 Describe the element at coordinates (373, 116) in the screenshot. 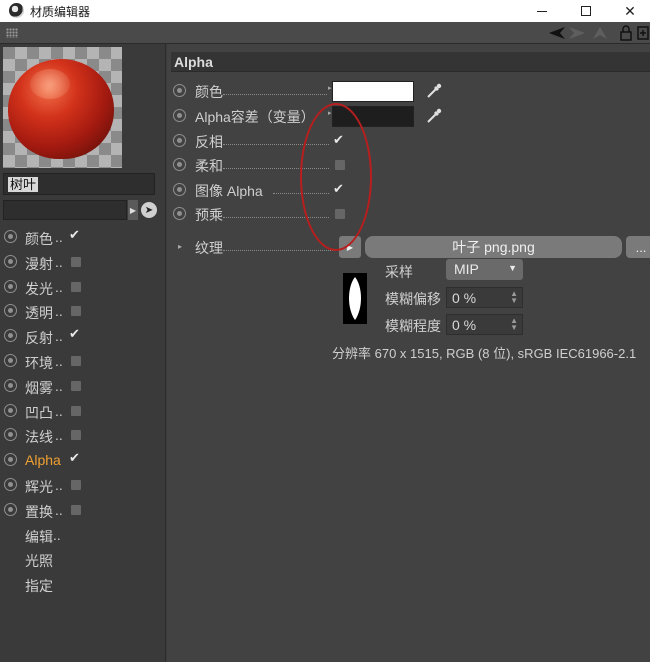

I see `tolerance-swatch` at that location.